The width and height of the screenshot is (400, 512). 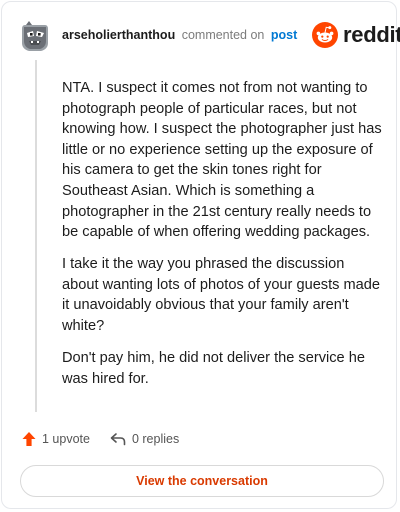 What do you see at coordinates (202, 481) in the screenshot?
I see `view-conversation-button: View the conversation` at bounding box center [202, 481].